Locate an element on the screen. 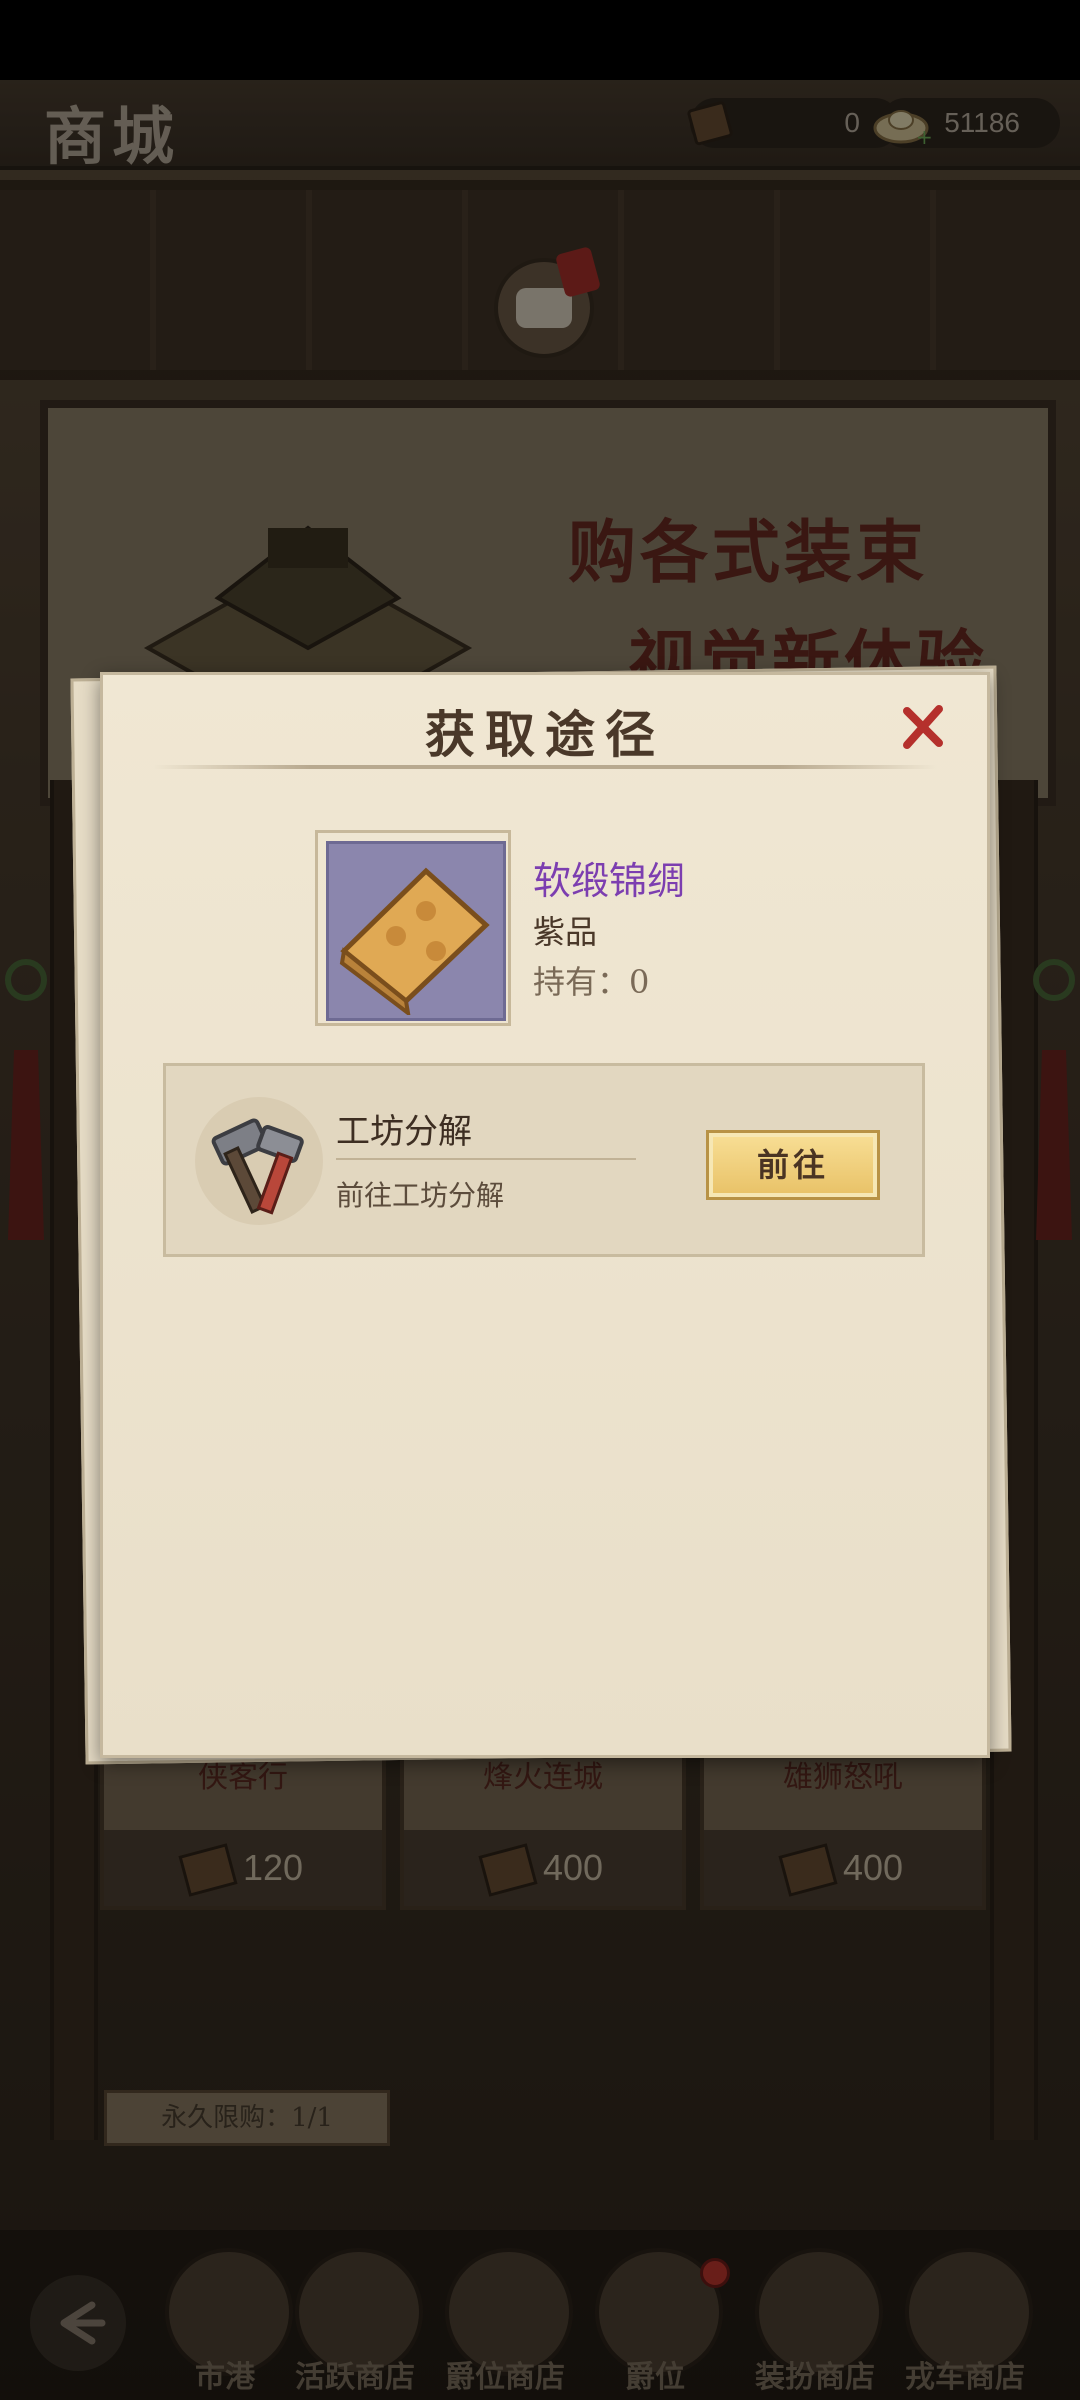 This screenshot has height=2400, width=1080. hammer-icon is located at coordinates (259, 1161).